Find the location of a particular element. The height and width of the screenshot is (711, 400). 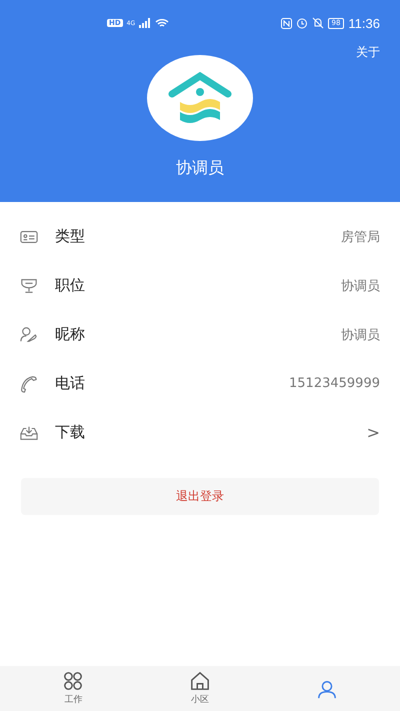

signal-icon is located at coordinates (145, 23).